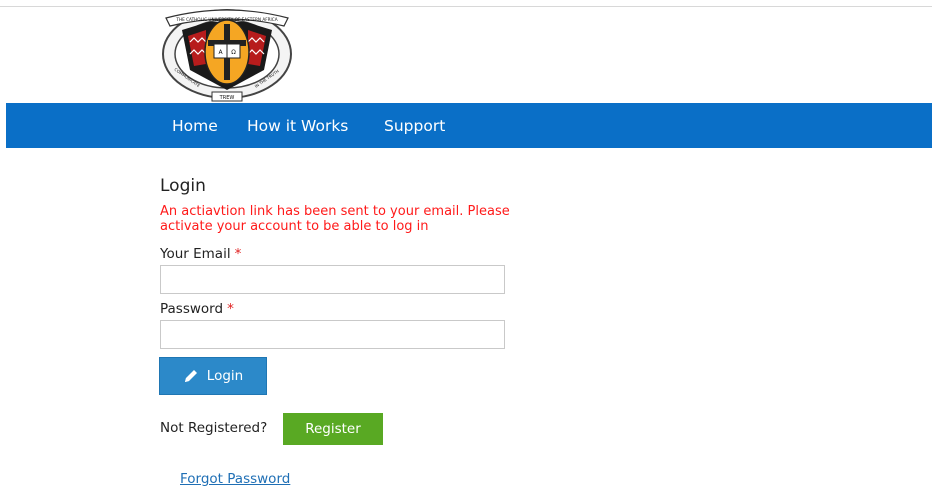 This screenshot has width=932, height=487. I want to click on login-button: Login, so click(213, 376).